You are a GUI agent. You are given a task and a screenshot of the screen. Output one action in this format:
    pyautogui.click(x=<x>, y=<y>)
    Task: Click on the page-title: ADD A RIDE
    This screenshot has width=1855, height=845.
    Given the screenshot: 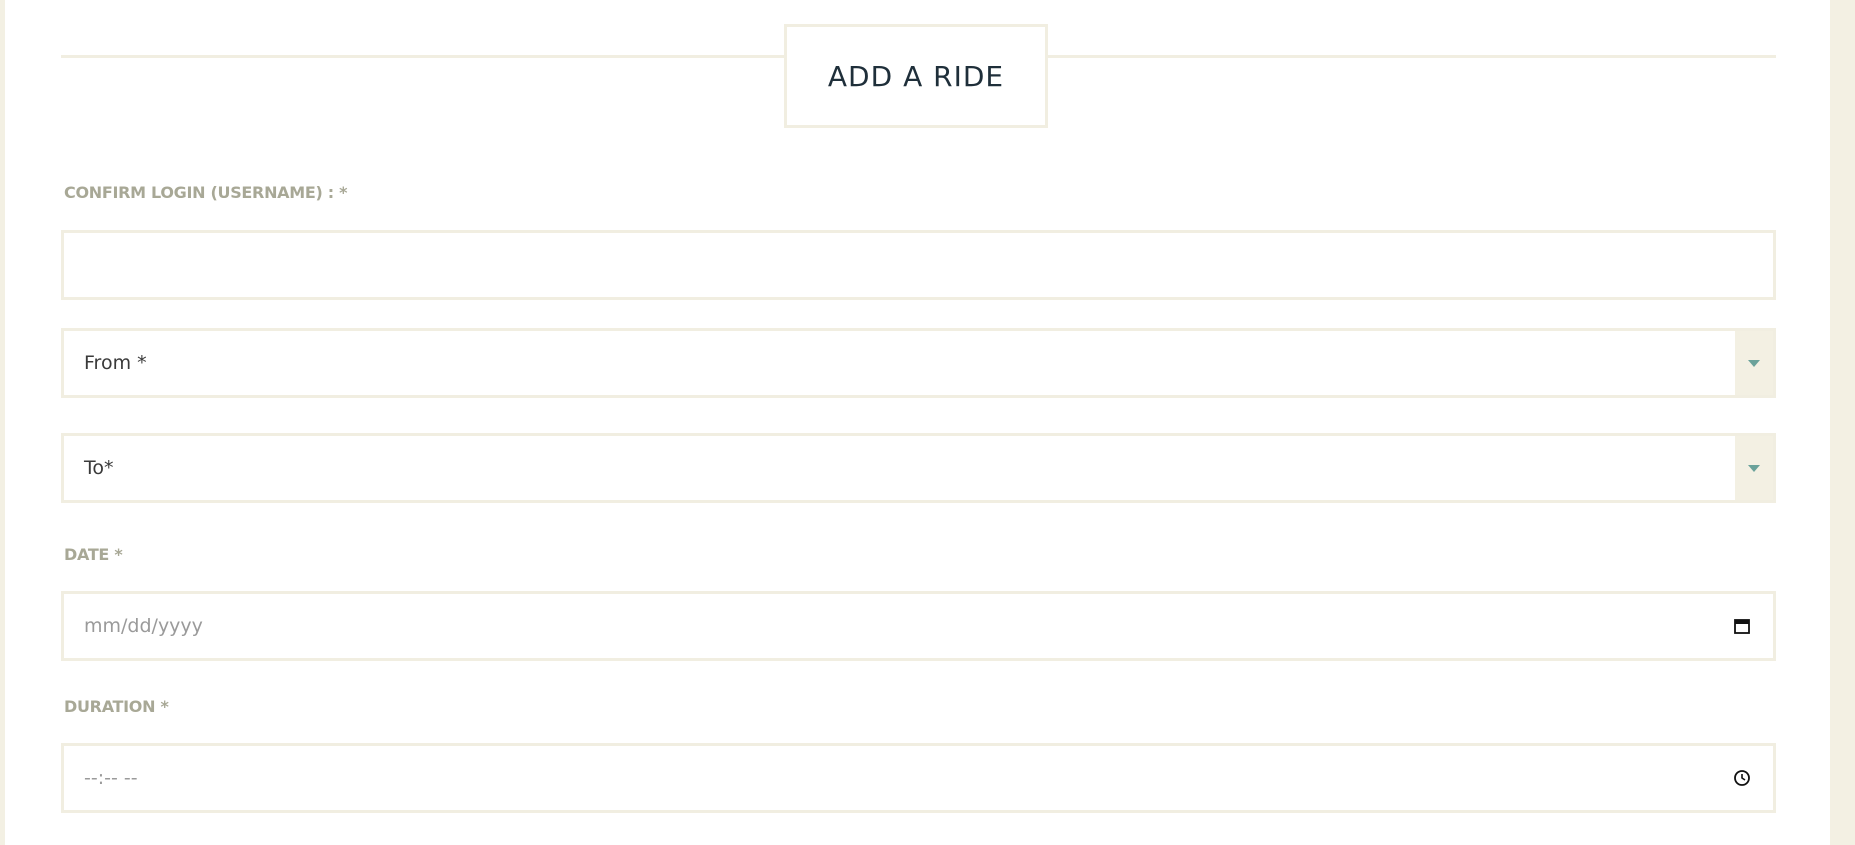 What is the action you would take?
    pyautogui.click(x=916, y=76)
    